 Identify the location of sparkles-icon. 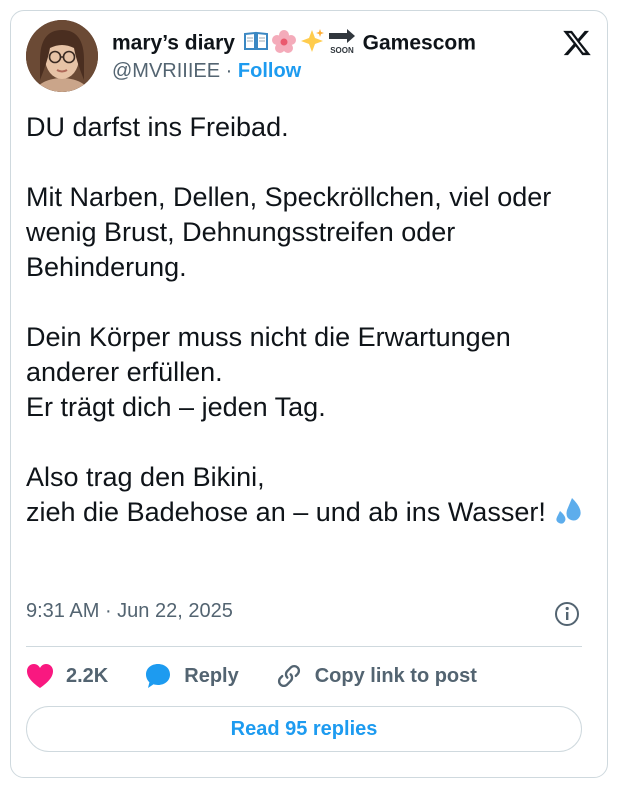
(312, 44).